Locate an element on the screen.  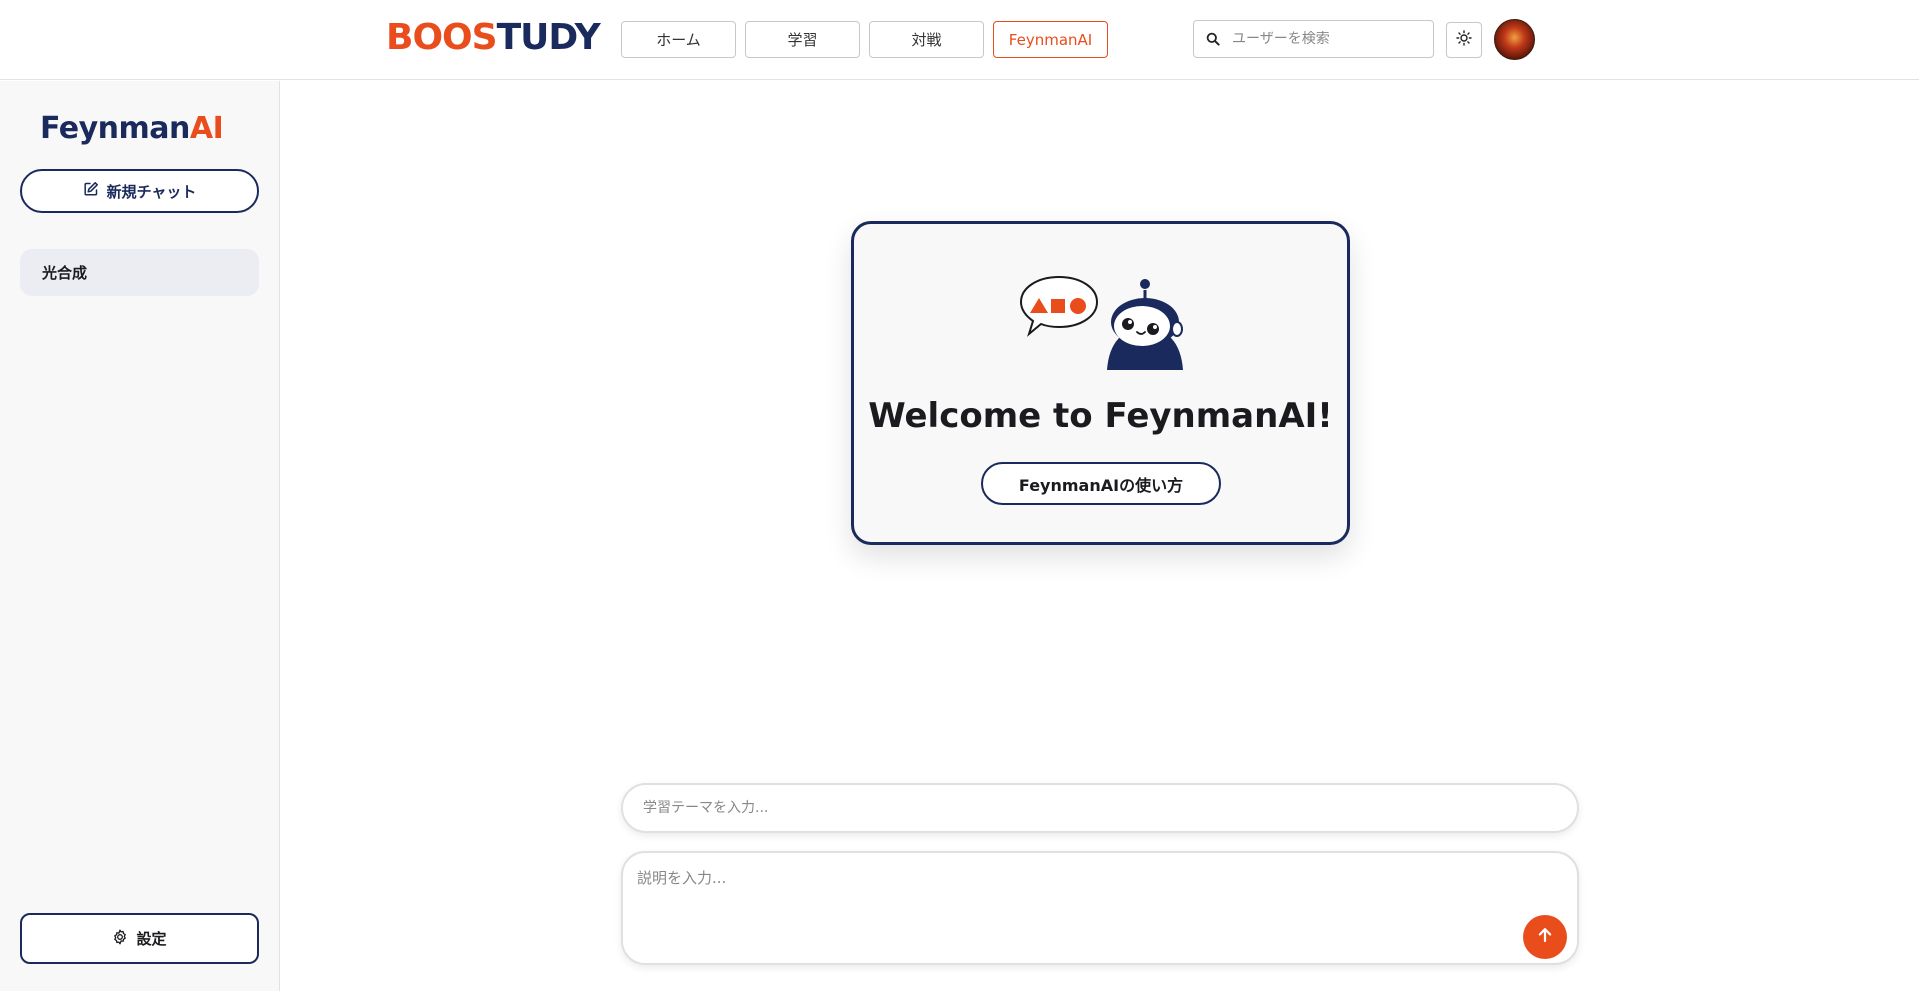
user-search-input is located at coordinates (1327, 39).